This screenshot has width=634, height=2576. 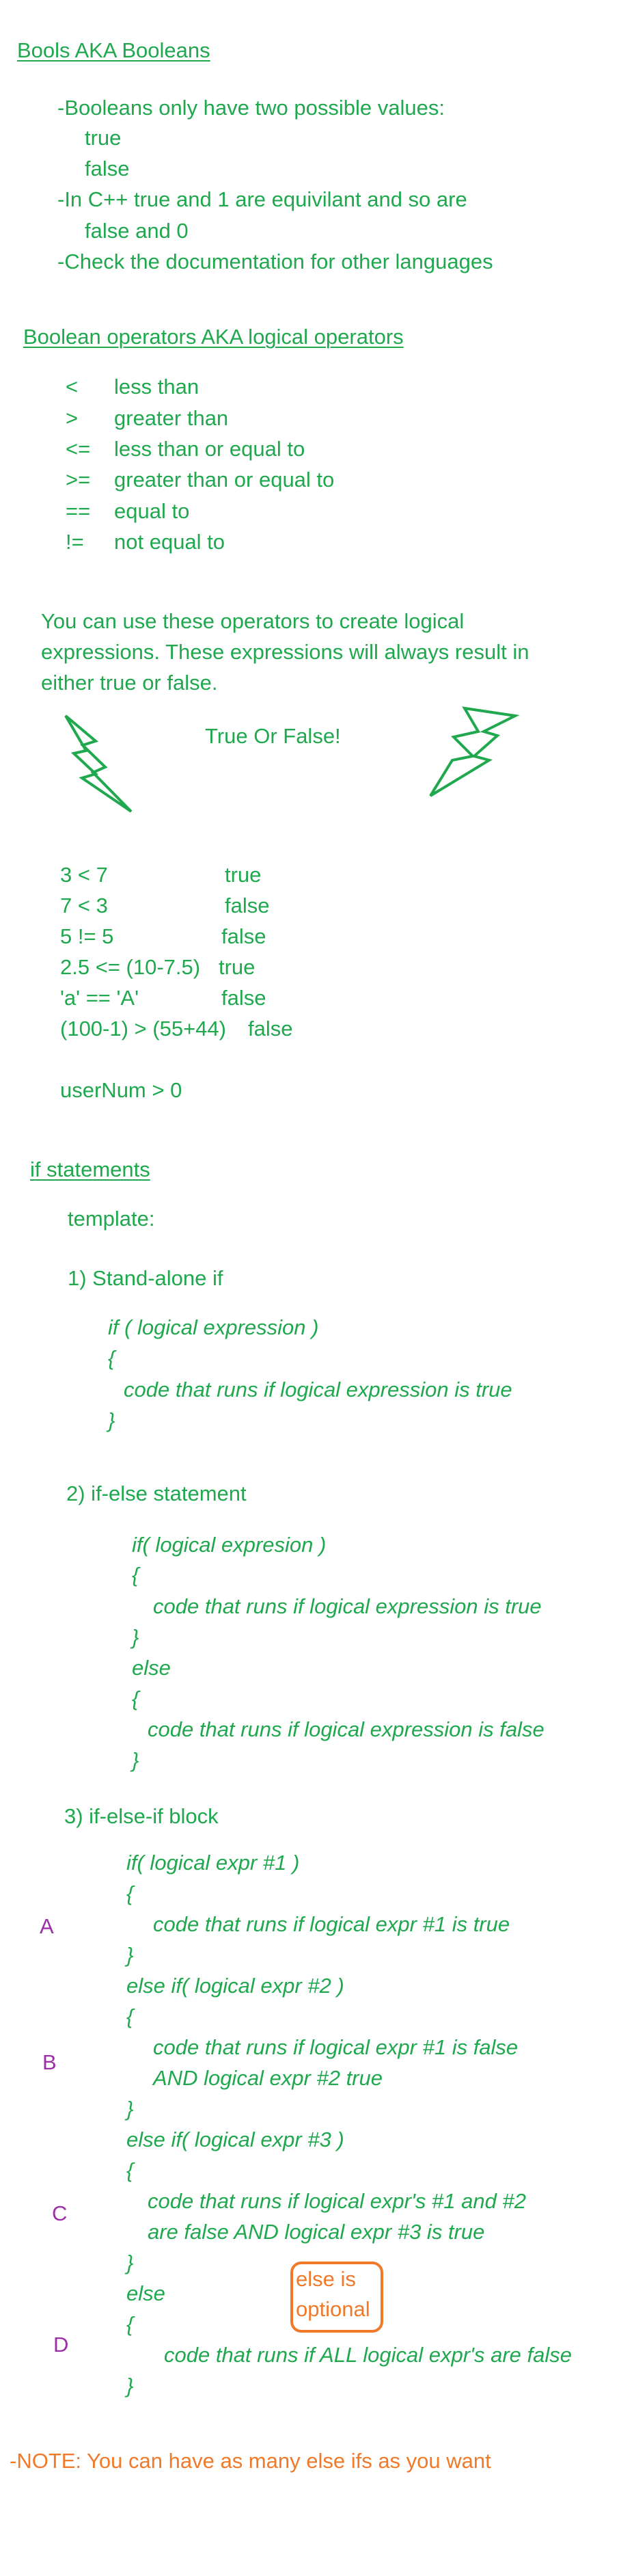 I want to click on operator-symbol: ==, so click(x=78, y=511).